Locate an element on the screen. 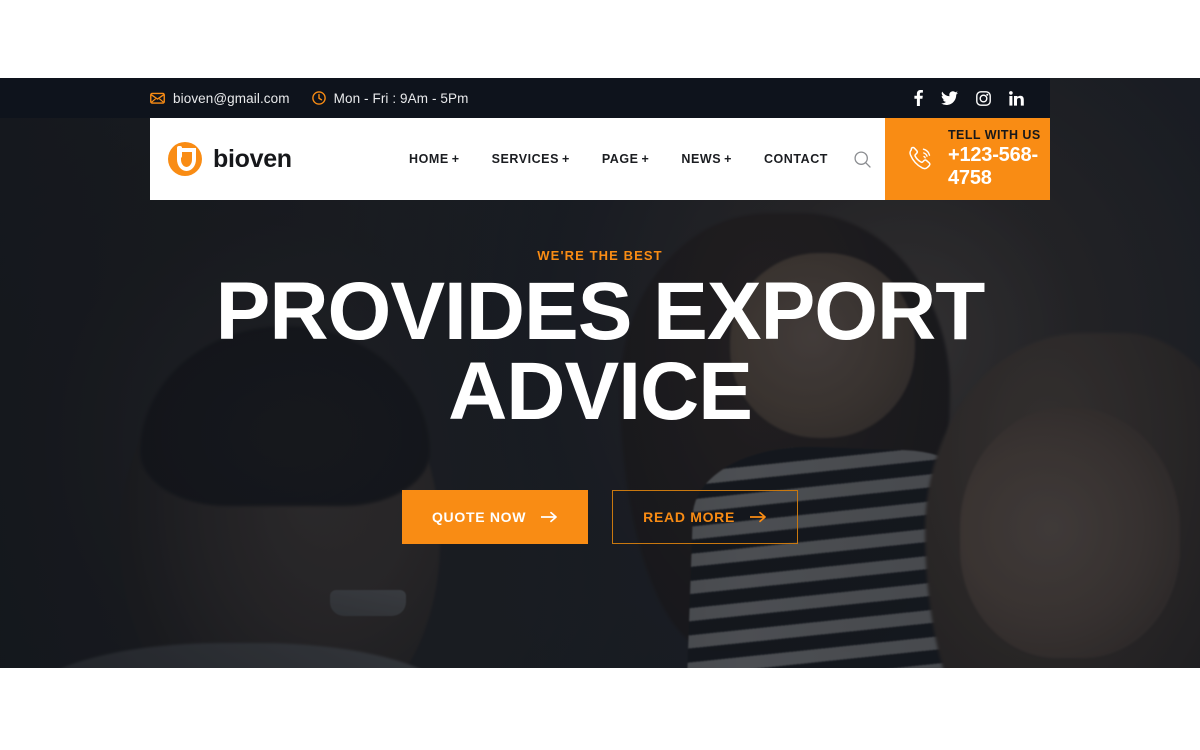 This screenshot has height=750, width=1200. envelope-icon is located at coordinates (157, 98).